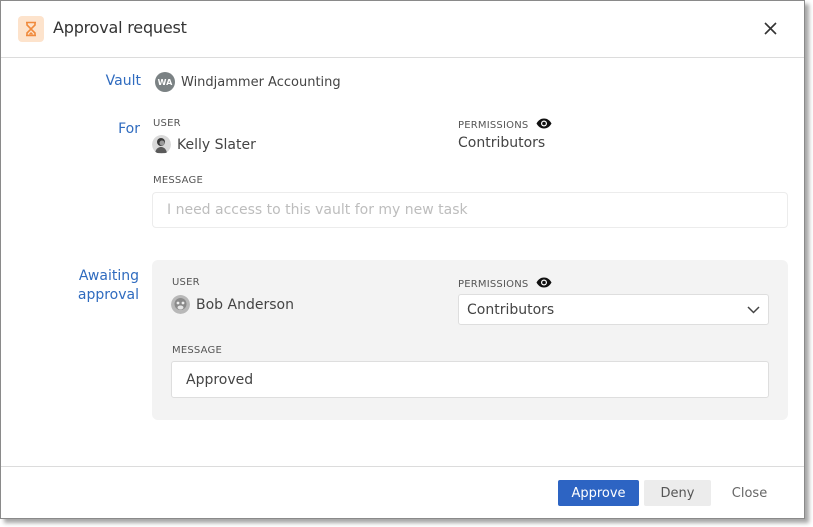 The height and width of the screenshot is (527, 813). What do you see at coordinates (402, 29) in the screenshot?
I see `dialog-header: Approval request` at bounding box center [402, 29].